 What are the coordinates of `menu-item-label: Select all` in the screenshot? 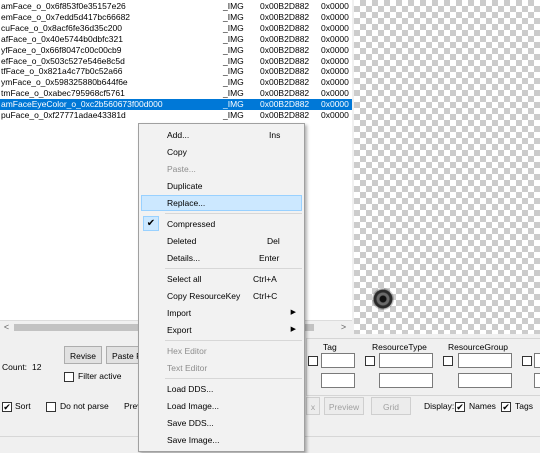 It's located at (184, 279).